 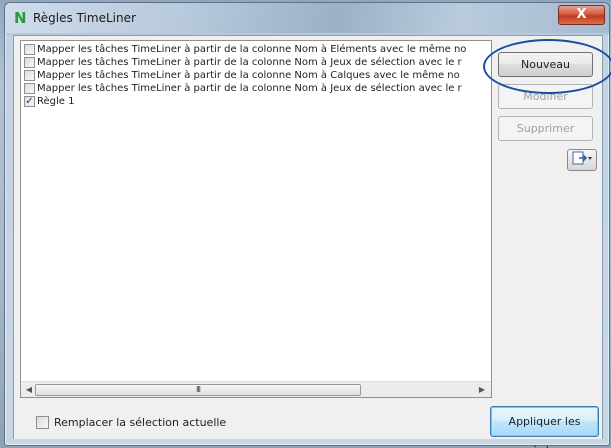 I want to click on delete-button: Supprimer, so click(x=545, y=128).